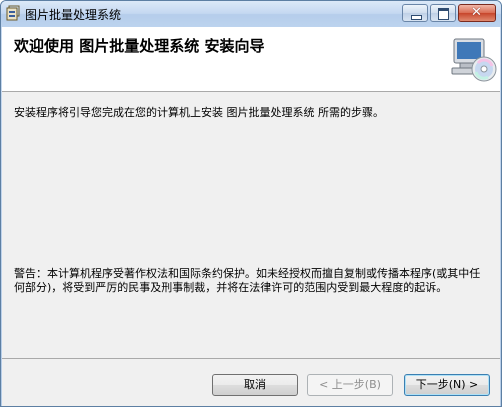  I want to click on maximize-icon, so click(443, 14).